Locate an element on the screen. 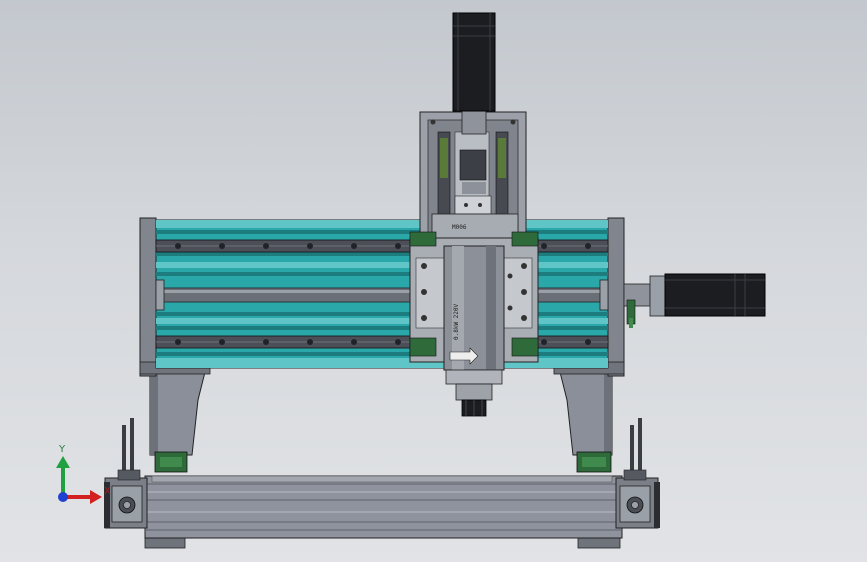  triad-x-label: X is located at coordinates (107, 491).